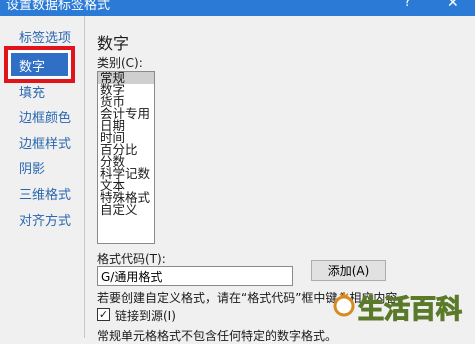  I want to click on sidebar-item-border-style: 边框样式, so click(45, 142).